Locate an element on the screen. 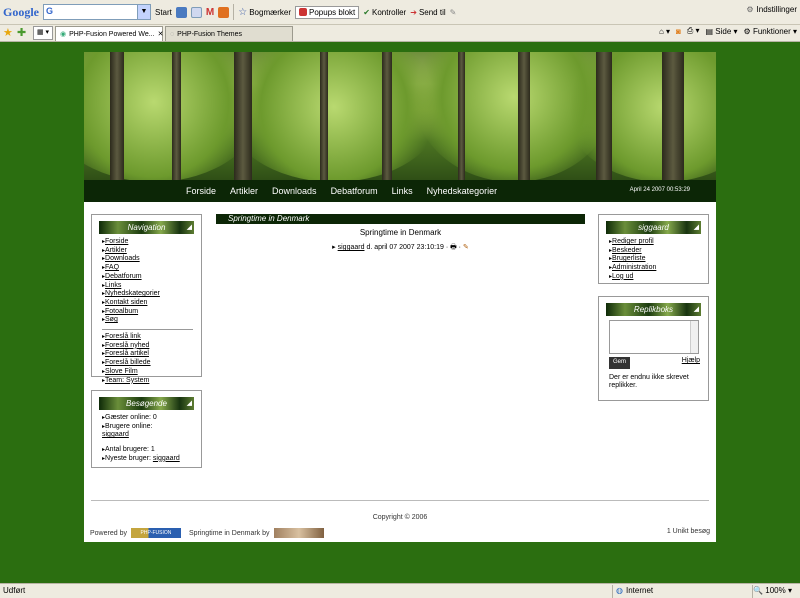  nav-item: Forside is located at coordinates (147, 242).